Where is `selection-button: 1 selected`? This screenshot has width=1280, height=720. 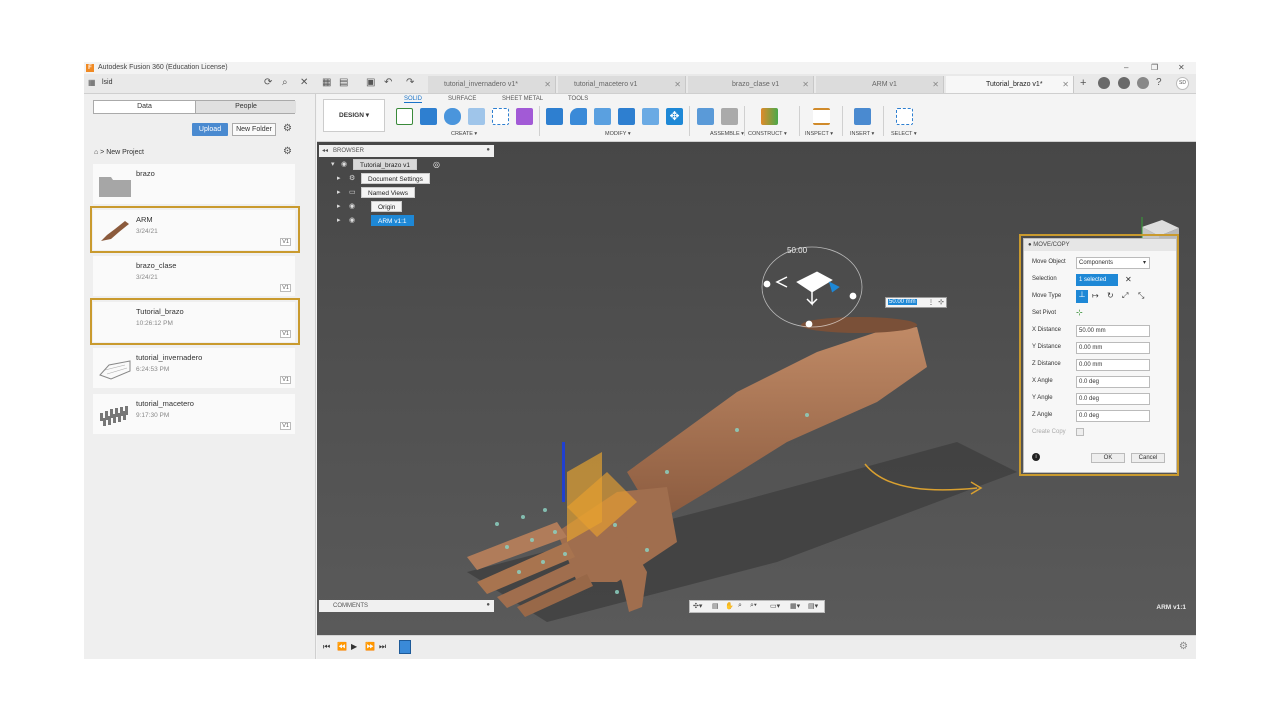 selection-button: 1 selected is located at coordinates (1097, 280).